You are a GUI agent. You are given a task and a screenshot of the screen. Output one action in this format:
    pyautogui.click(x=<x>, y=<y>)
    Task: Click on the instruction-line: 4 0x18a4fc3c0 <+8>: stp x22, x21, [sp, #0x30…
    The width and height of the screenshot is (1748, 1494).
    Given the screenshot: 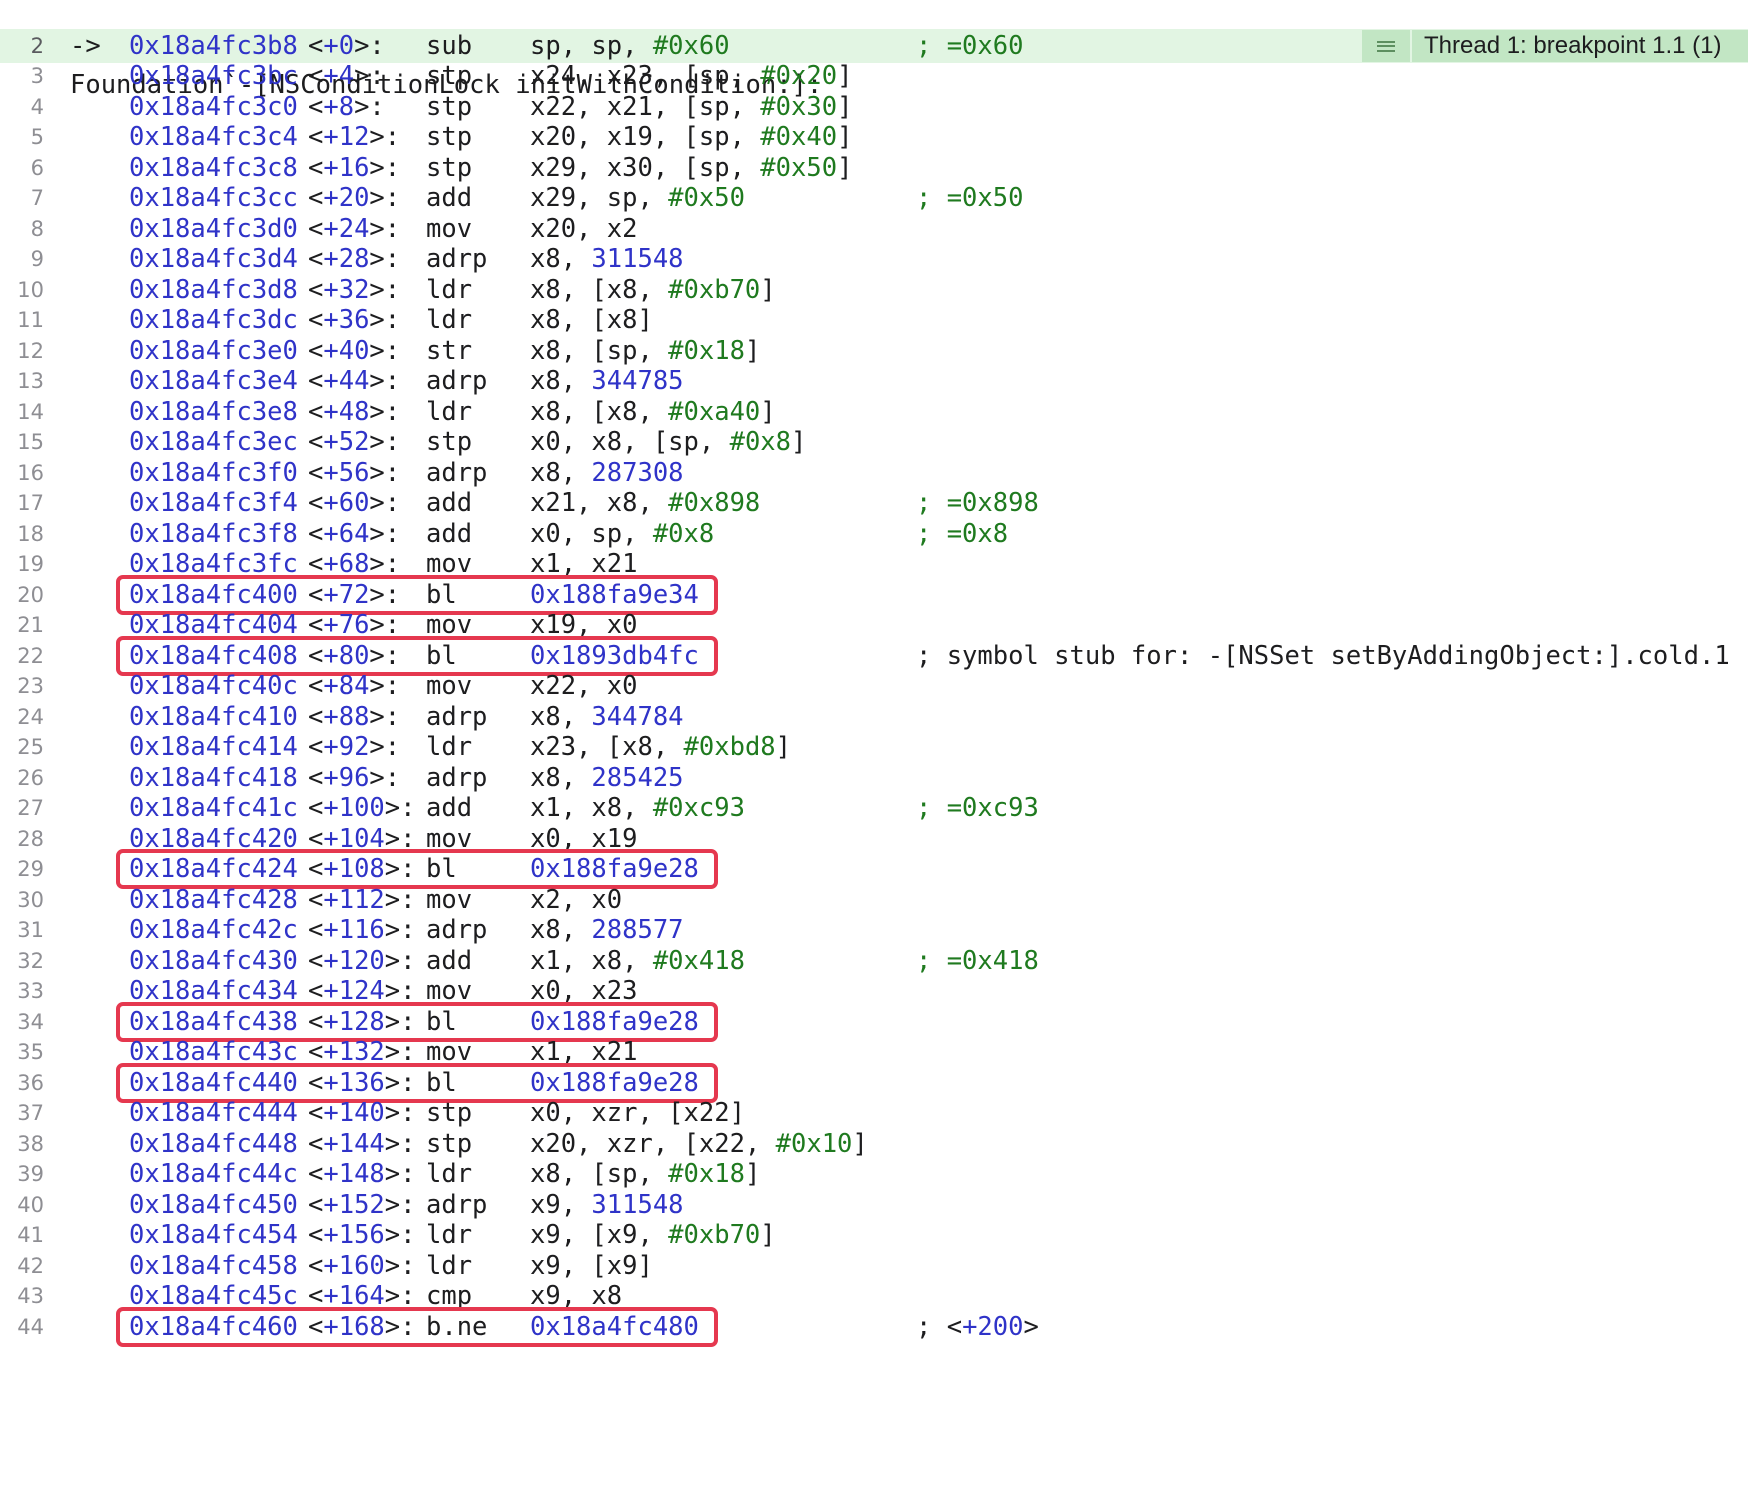 What is the action you would take?
    pyautogui.click(x=874, y=107)
    